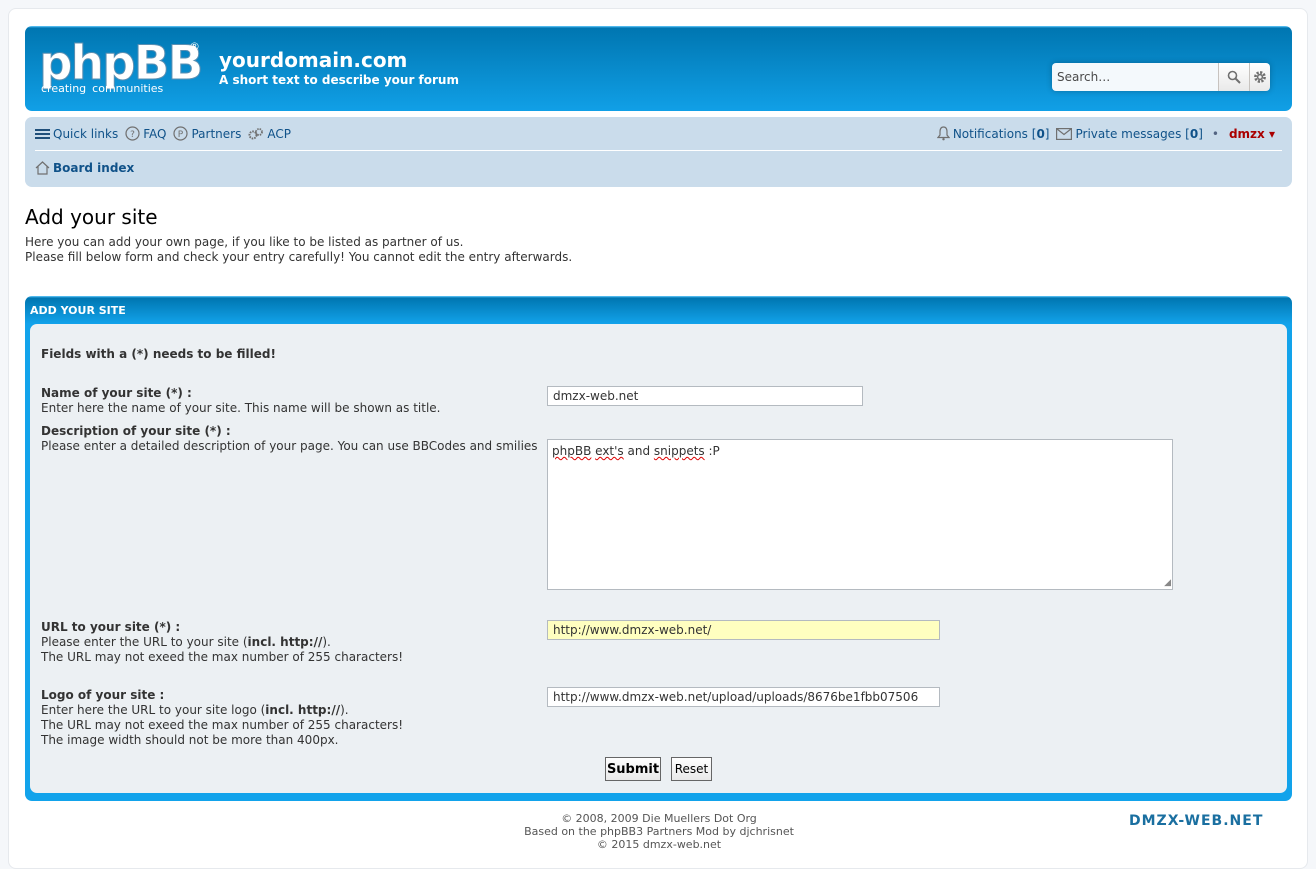 This screenshot has height=869, width=1316. I want to click on logo-label: Logo of your site :, so click(103, 695).